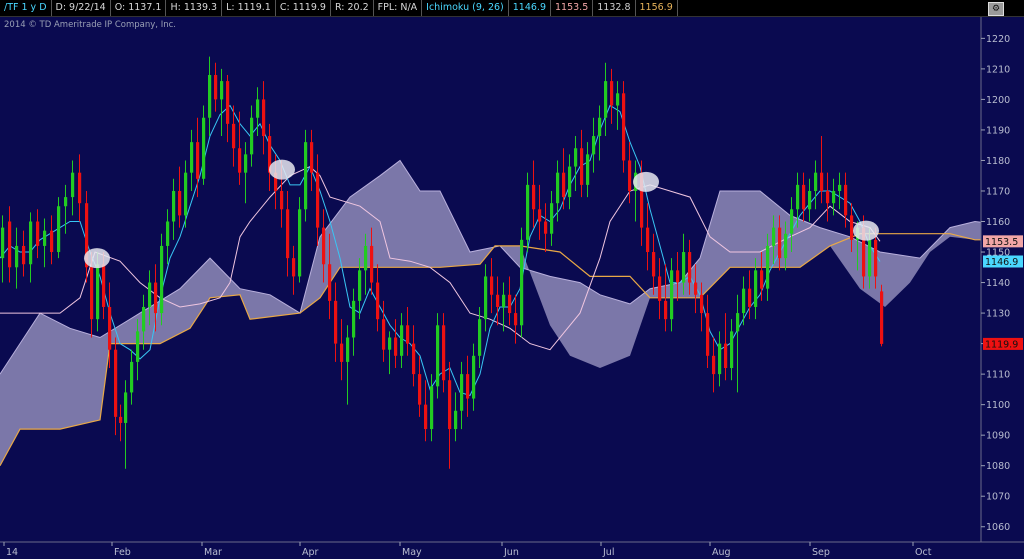 This screenshot has width=1024, height=559. Describe the element at coordinates (998, 436) in the screenshot. I see `y-tick-label: 1090` at that location.